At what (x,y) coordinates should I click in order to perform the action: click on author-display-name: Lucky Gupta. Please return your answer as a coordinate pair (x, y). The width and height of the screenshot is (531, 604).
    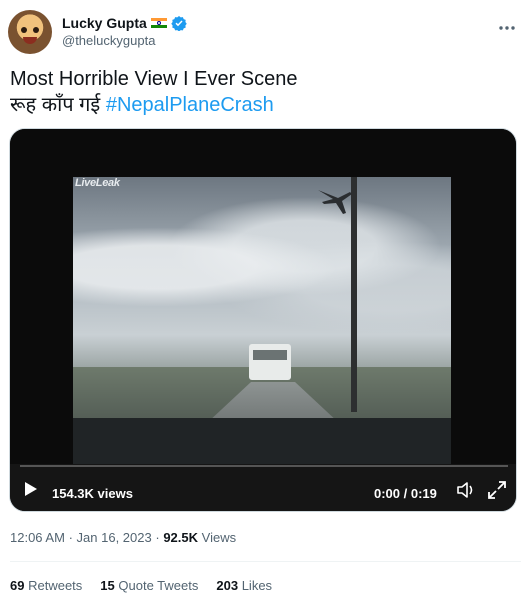
    Looking at the image, I should click on (104, 23).